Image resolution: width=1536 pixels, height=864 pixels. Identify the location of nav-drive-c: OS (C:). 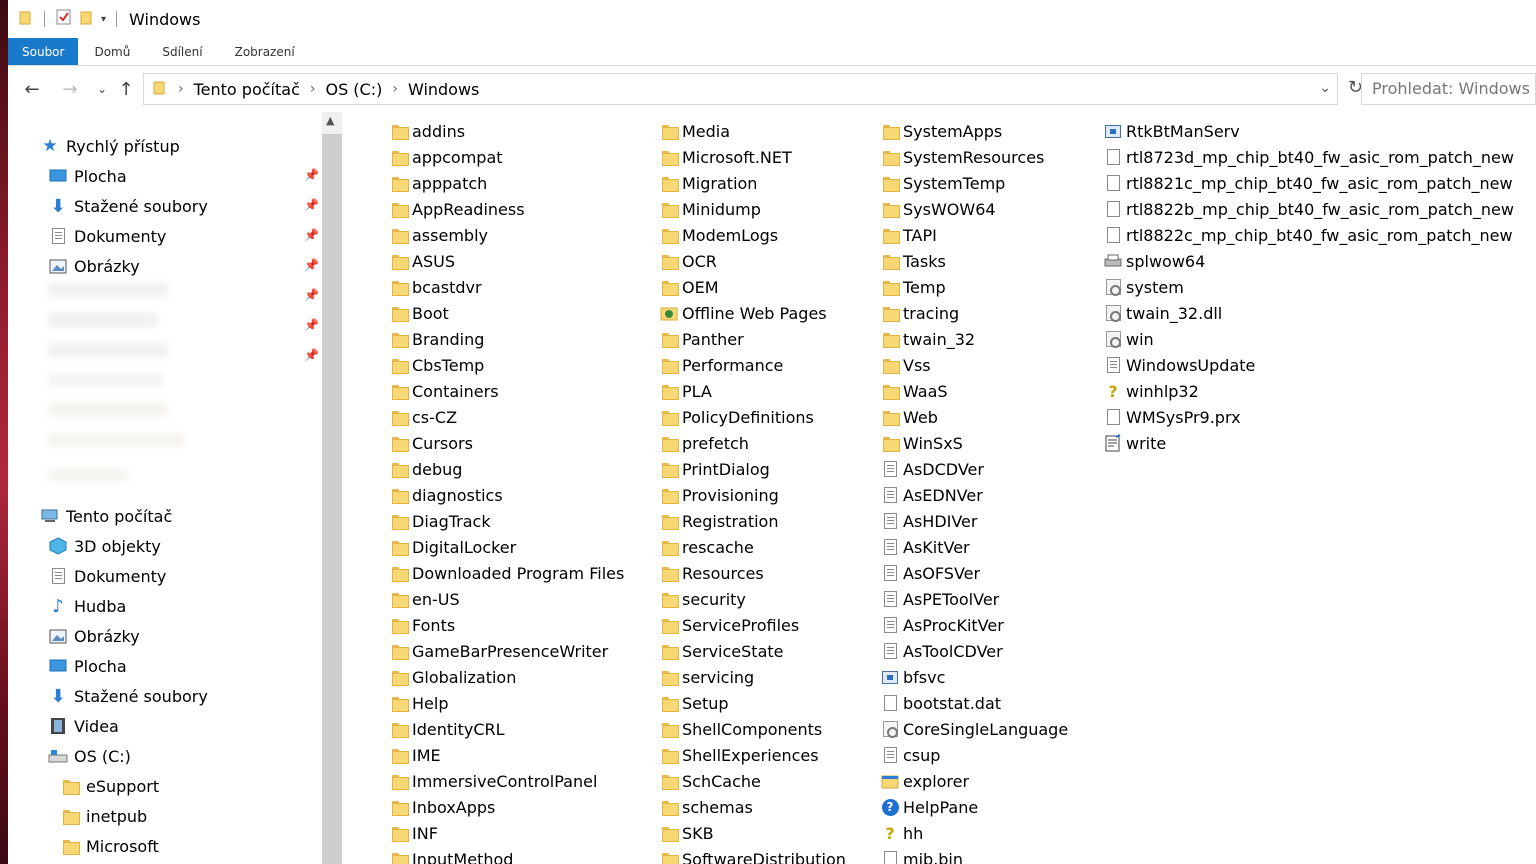
(89, 756).